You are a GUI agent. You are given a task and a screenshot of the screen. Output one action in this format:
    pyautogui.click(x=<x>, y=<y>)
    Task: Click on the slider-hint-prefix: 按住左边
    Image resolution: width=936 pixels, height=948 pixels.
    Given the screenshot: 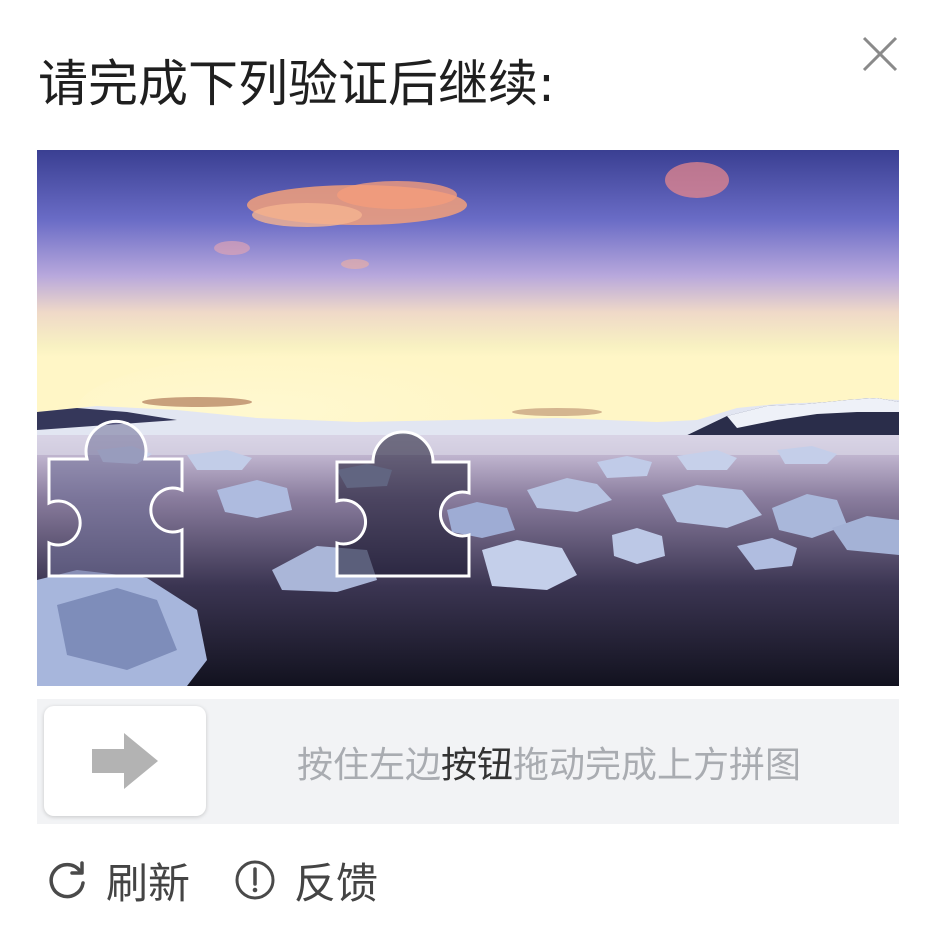 What is the action you would take?
    pyautogui.click(x=369, y=765)
    